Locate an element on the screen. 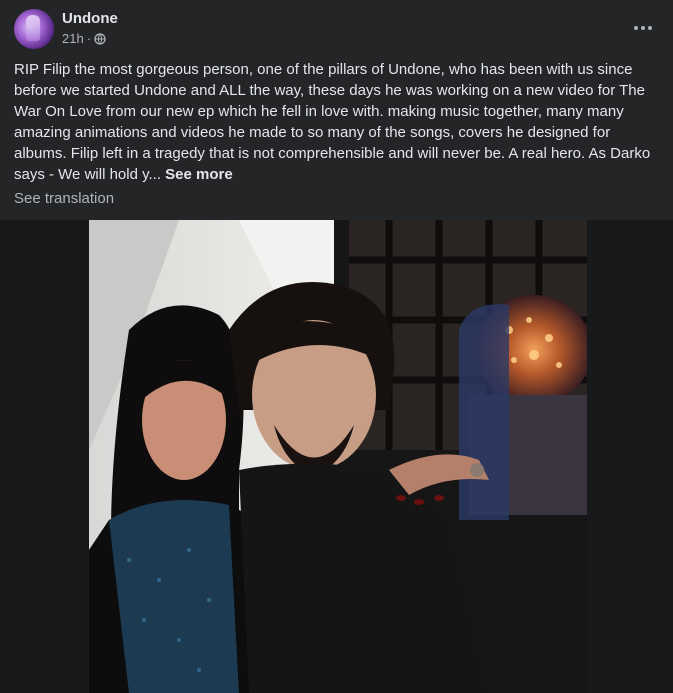 The width and height of the screenshot is (673, 693). see-translation-link: See translation is located at coordinates (64, 198).